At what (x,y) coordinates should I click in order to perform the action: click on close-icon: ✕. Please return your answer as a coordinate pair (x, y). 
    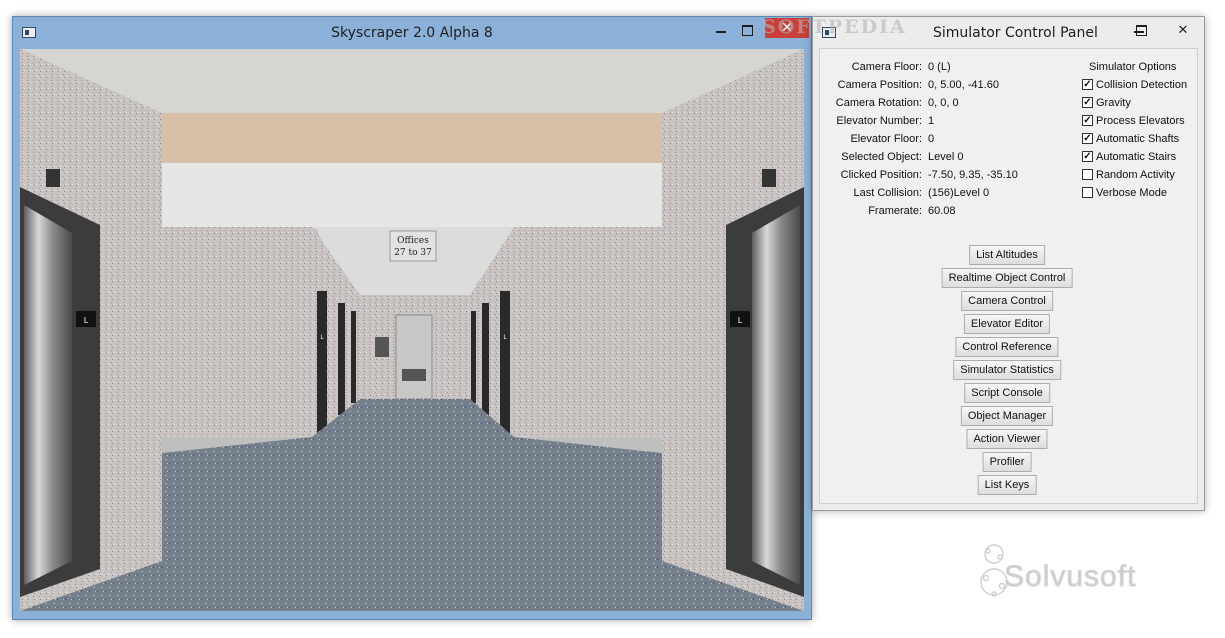
    Looking at the image, I should click on (1183, 31).